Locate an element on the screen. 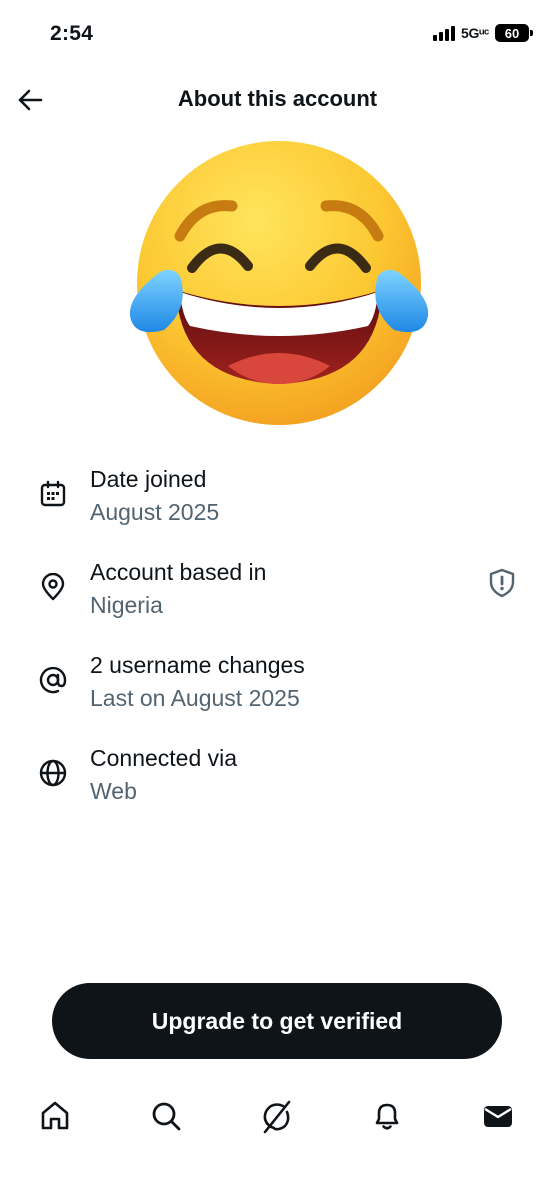 The width and height of the screenshot is (555, 1200). info-subtitle: Web is located at coordinates (113, 791).